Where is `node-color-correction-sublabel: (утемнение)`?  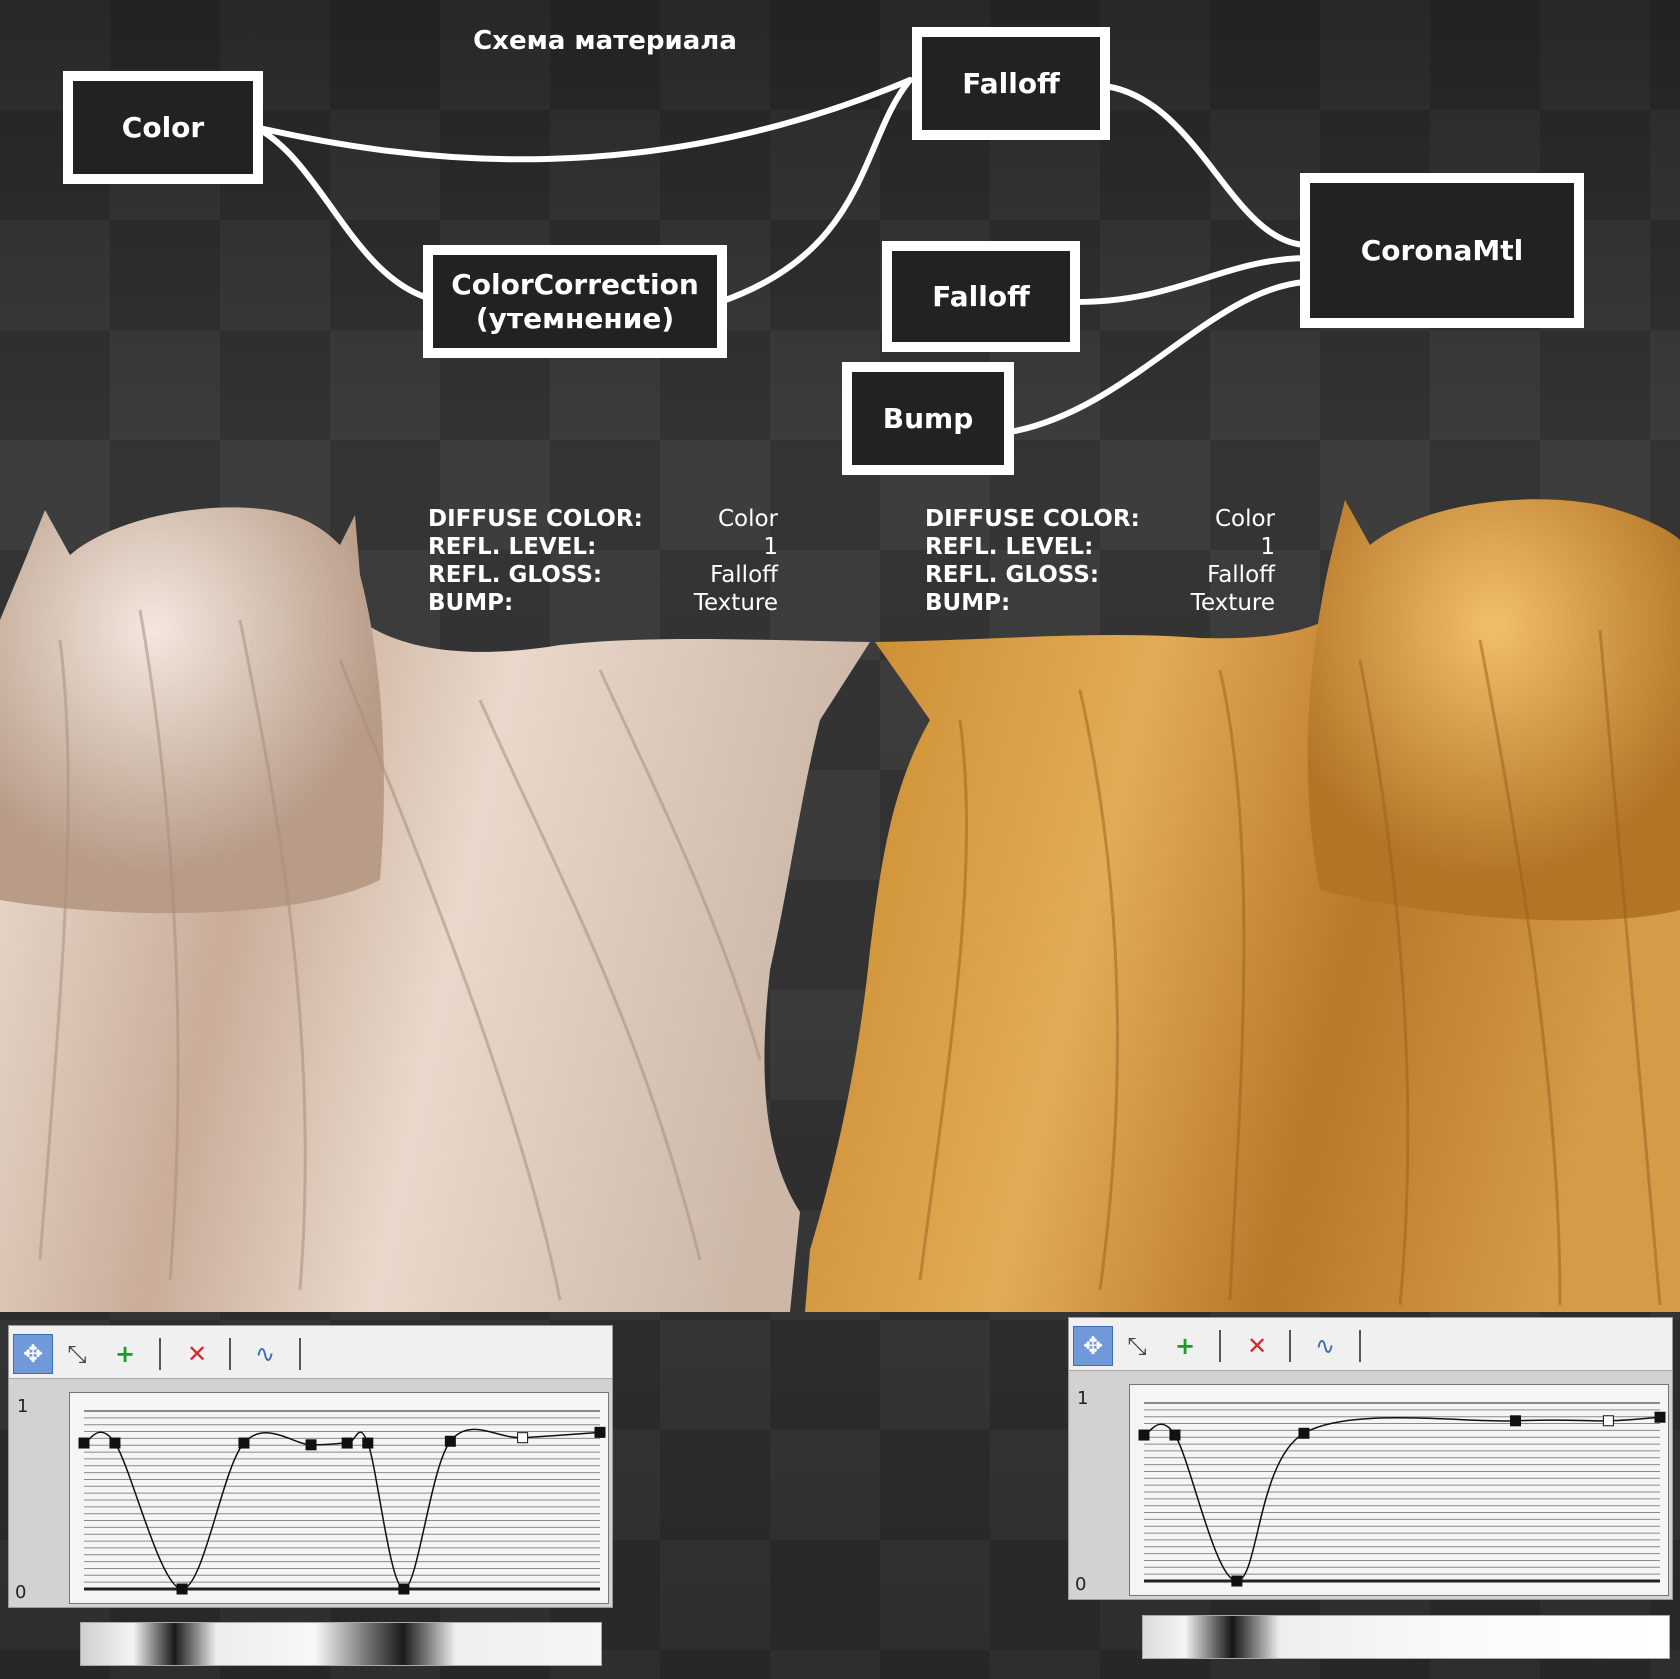 node-color-correction-sublabel: (утемнение) is located at coordinates (575, 318).